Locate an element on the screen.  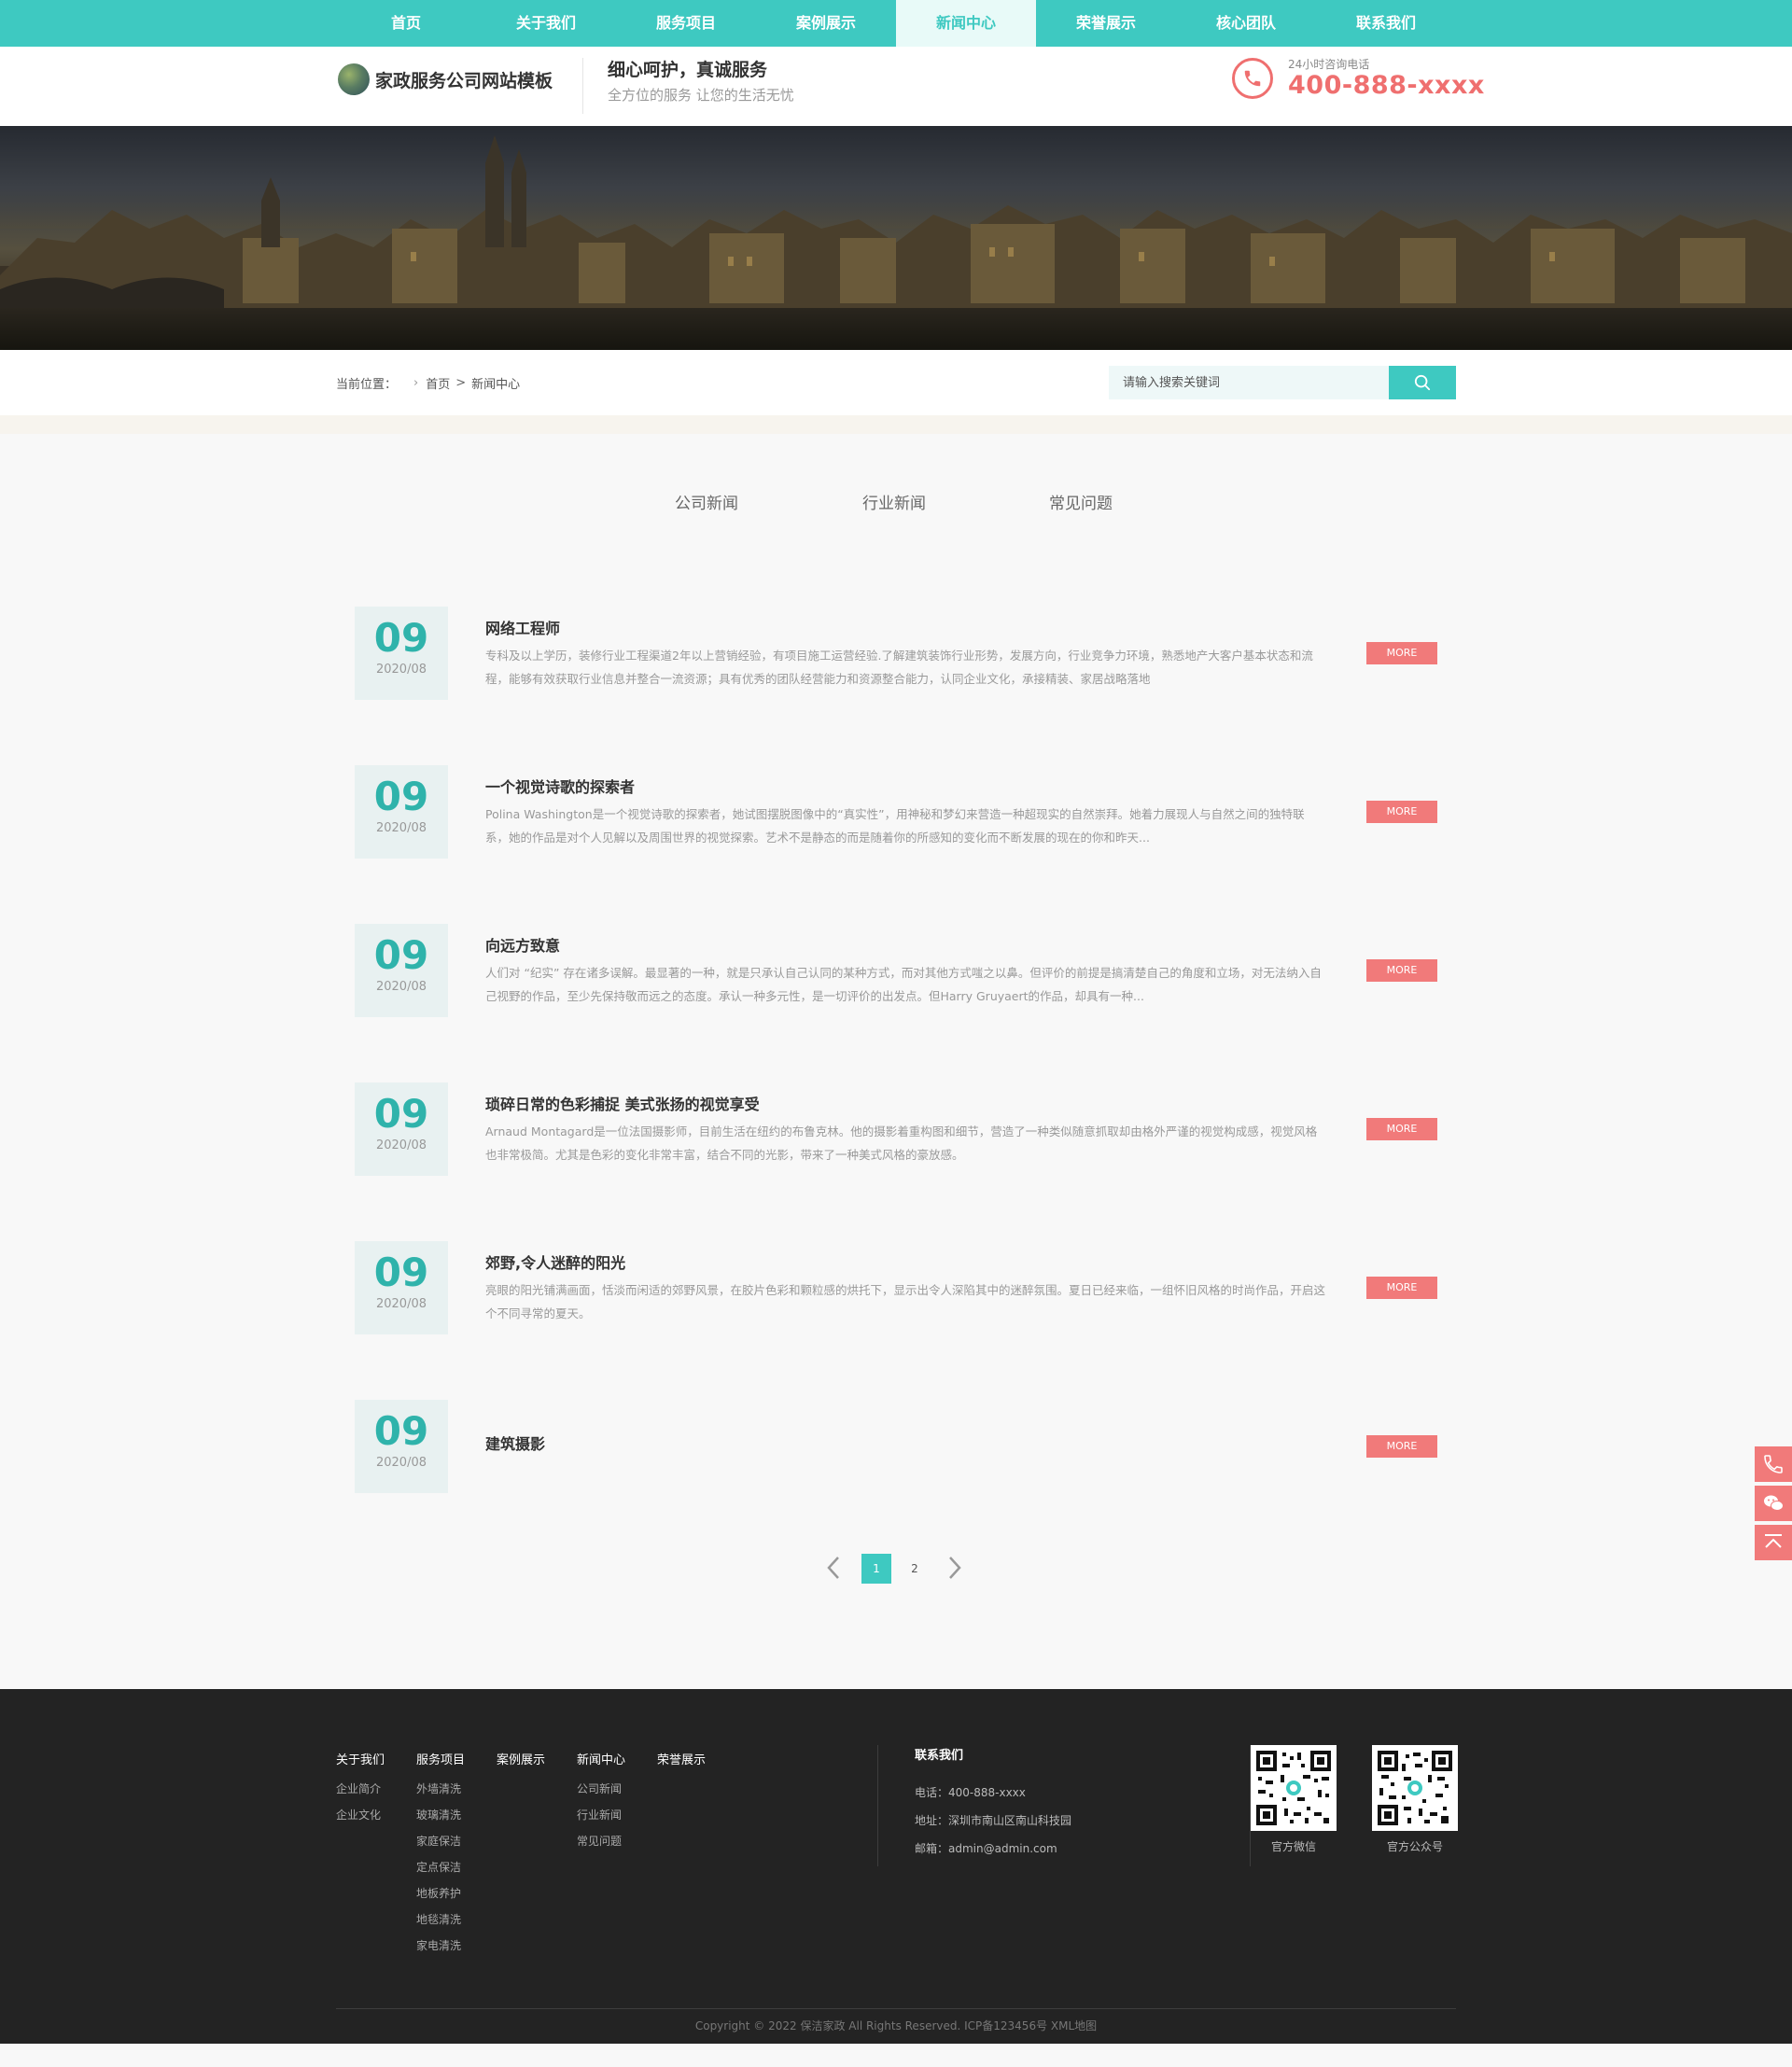
nav-item-honors: 荣誉展示 is located at coordinates (1106, 23).